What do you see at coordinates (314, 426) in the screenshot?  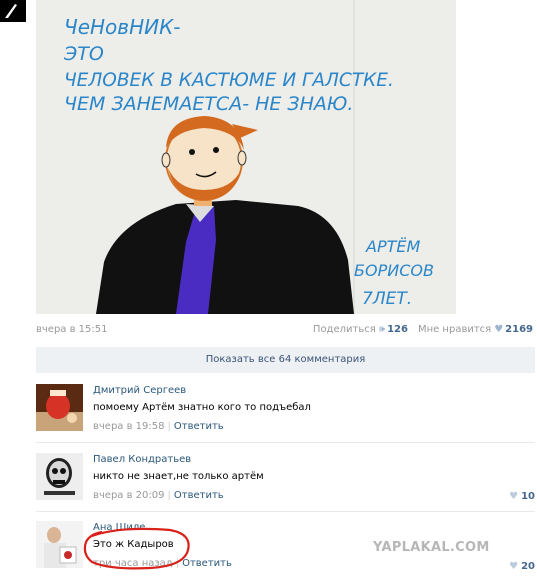 I see `comment-footer: вчера в 19:58 | Ответить` at bounding box center [314, 426].